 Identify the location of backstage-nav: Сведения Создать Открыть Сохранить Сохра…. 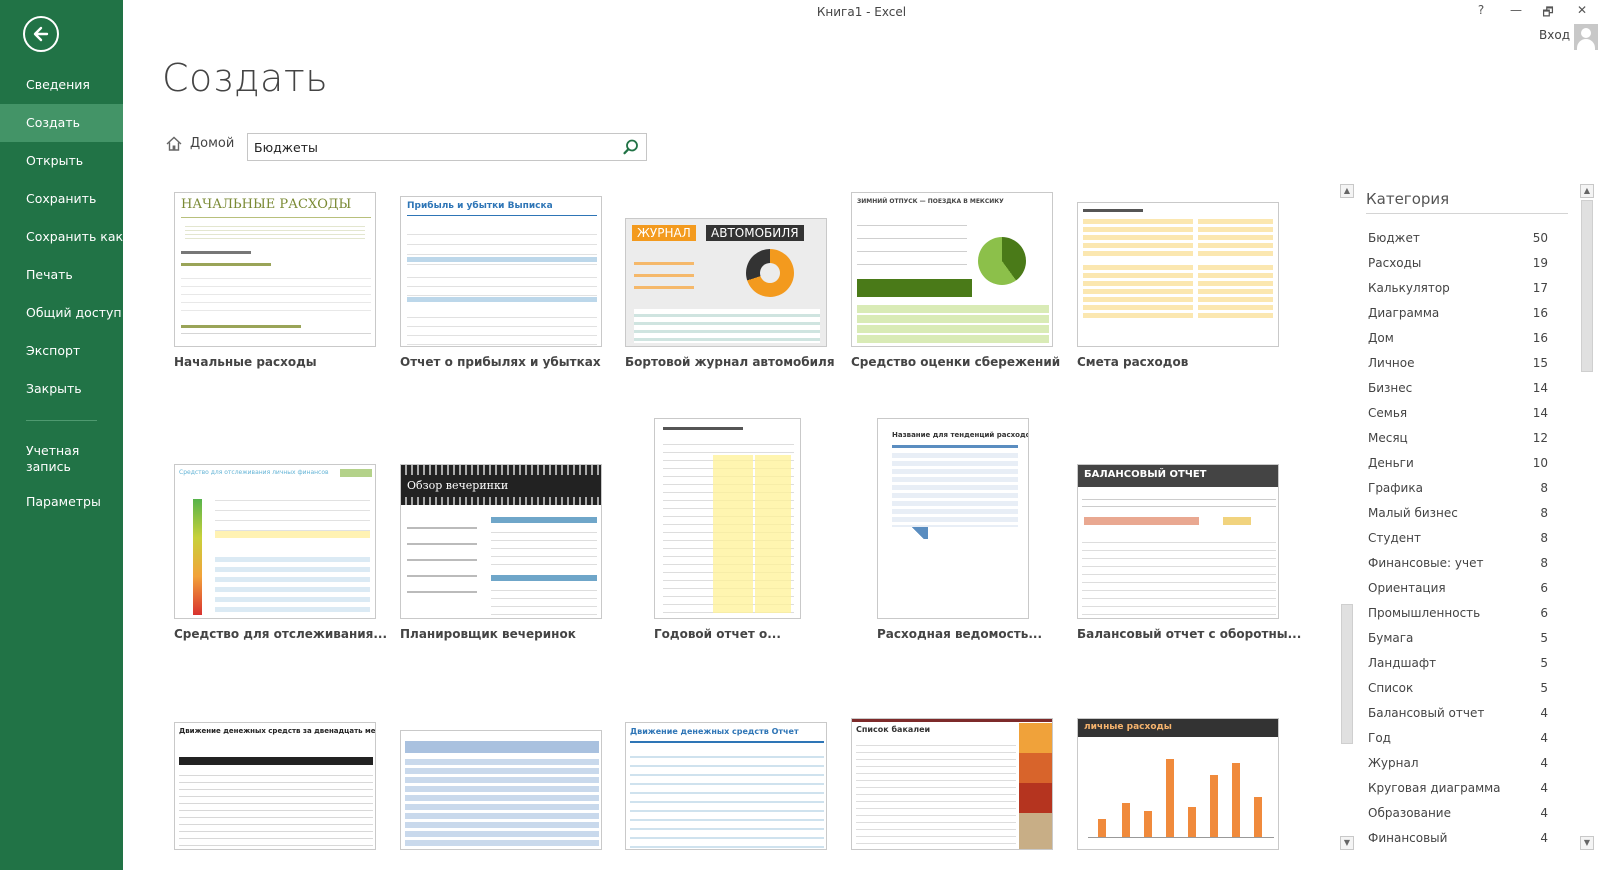
(61, 293).